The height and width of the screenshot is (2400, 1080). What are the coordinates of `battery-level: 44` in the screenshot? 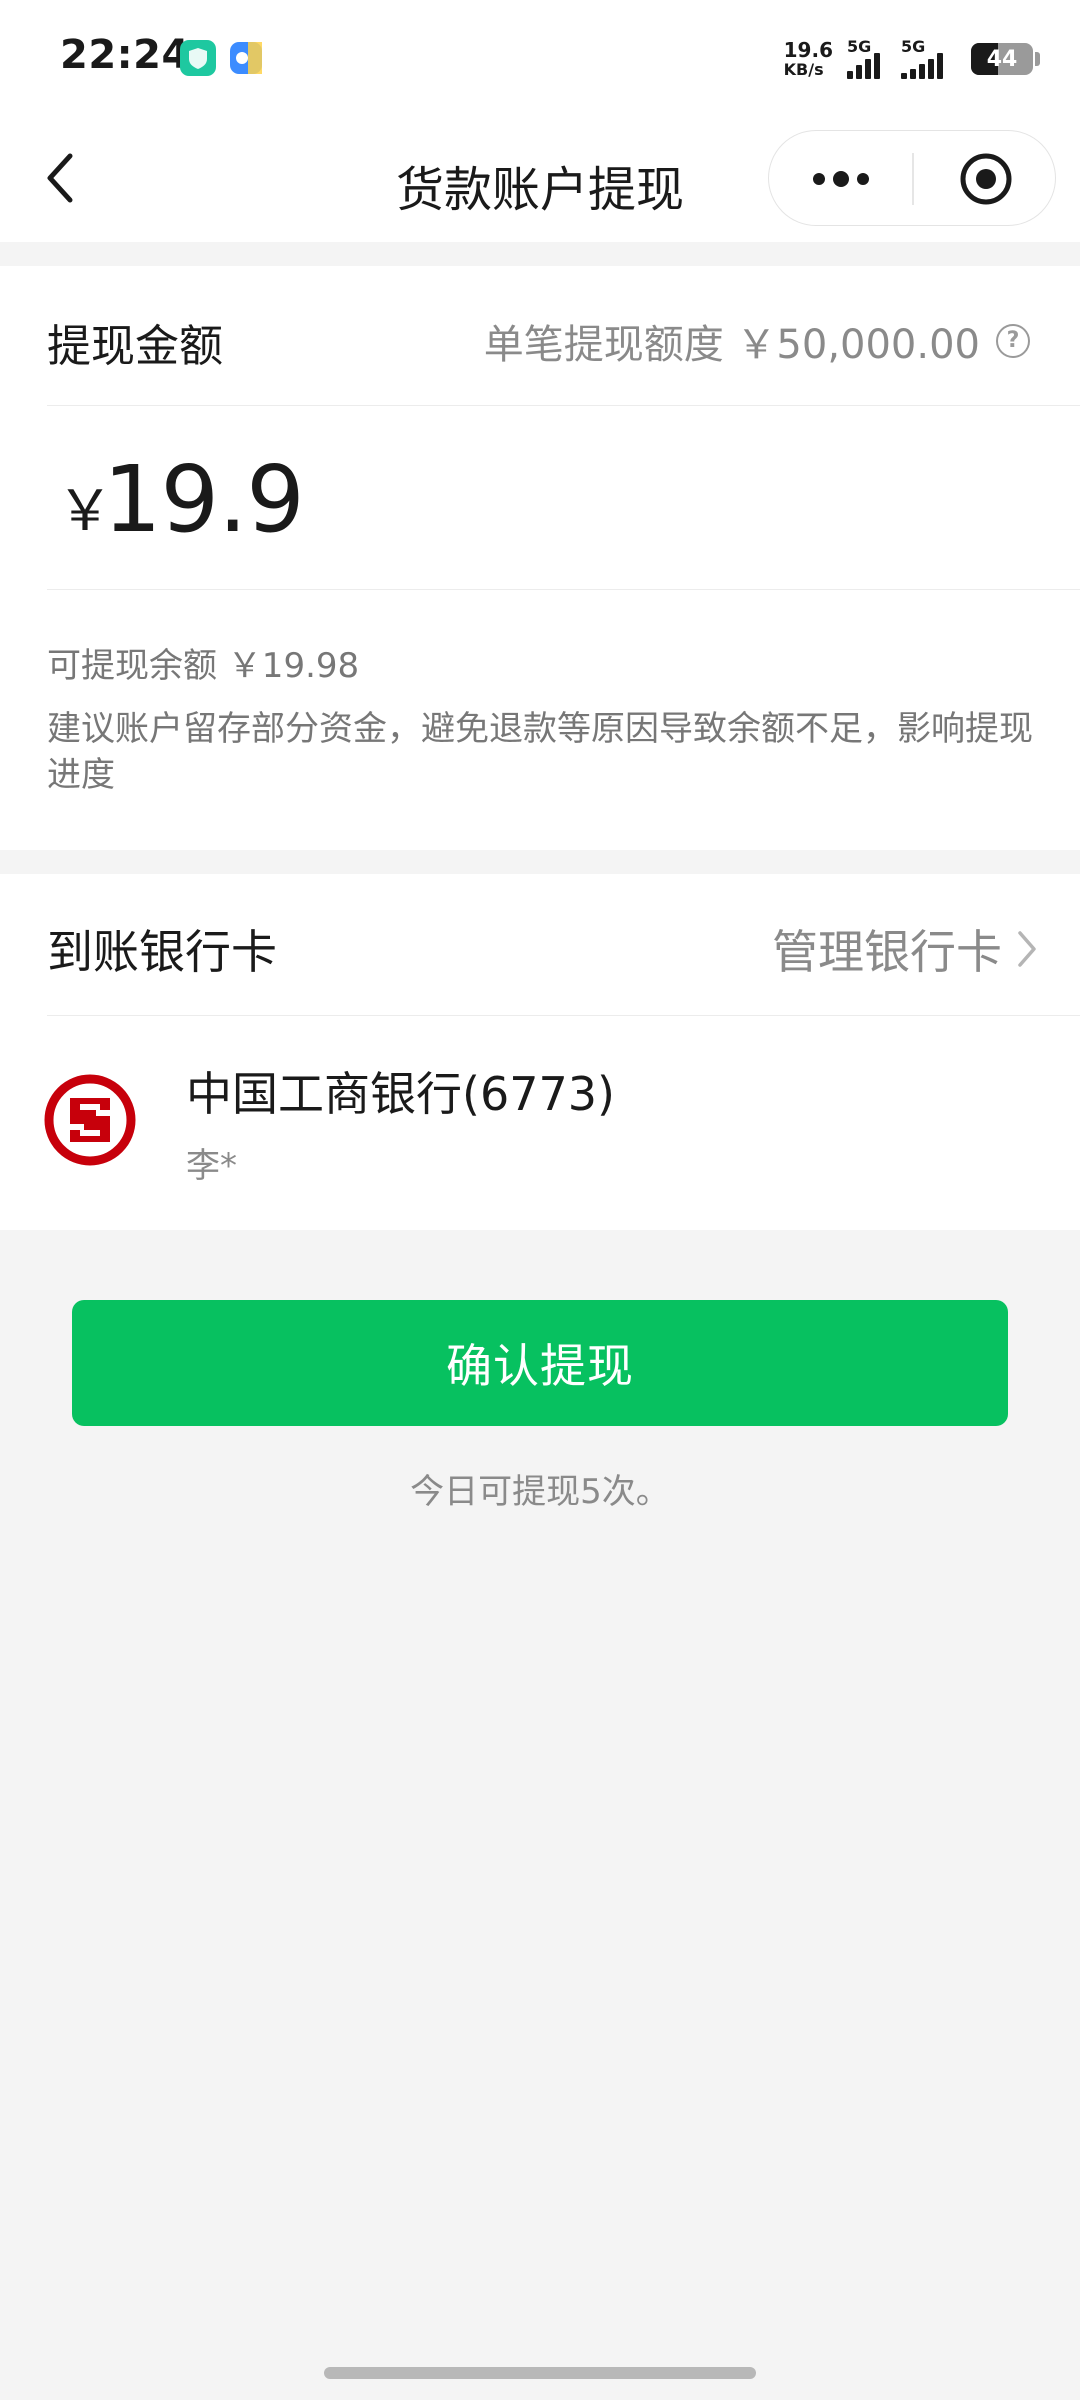 It's located at (1002, 59).